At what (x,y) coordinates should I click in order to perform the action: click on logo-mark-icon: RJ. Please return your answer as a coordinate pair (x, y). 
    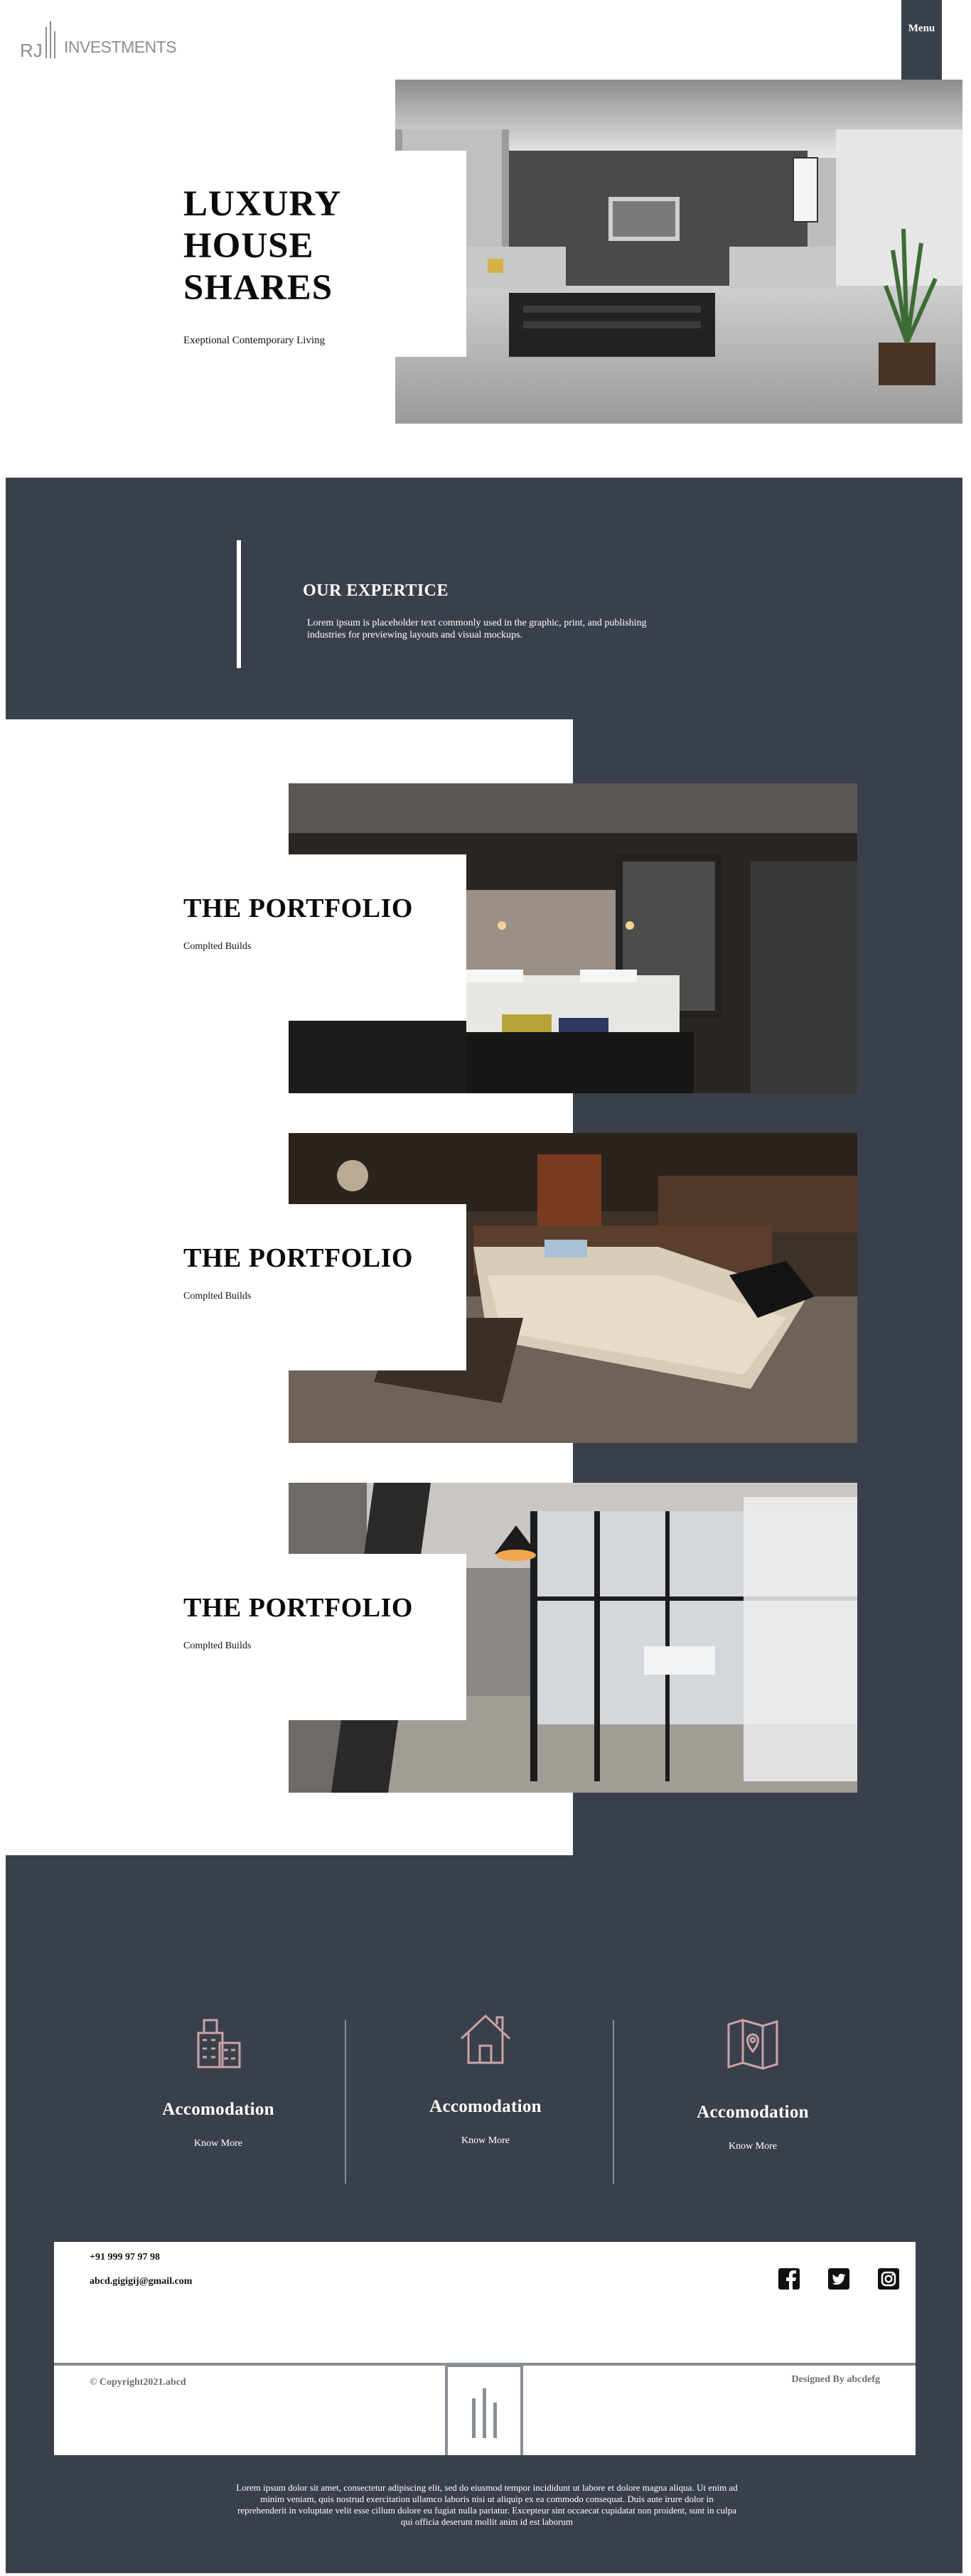
    Looking at the image, I should click on (37, 39).